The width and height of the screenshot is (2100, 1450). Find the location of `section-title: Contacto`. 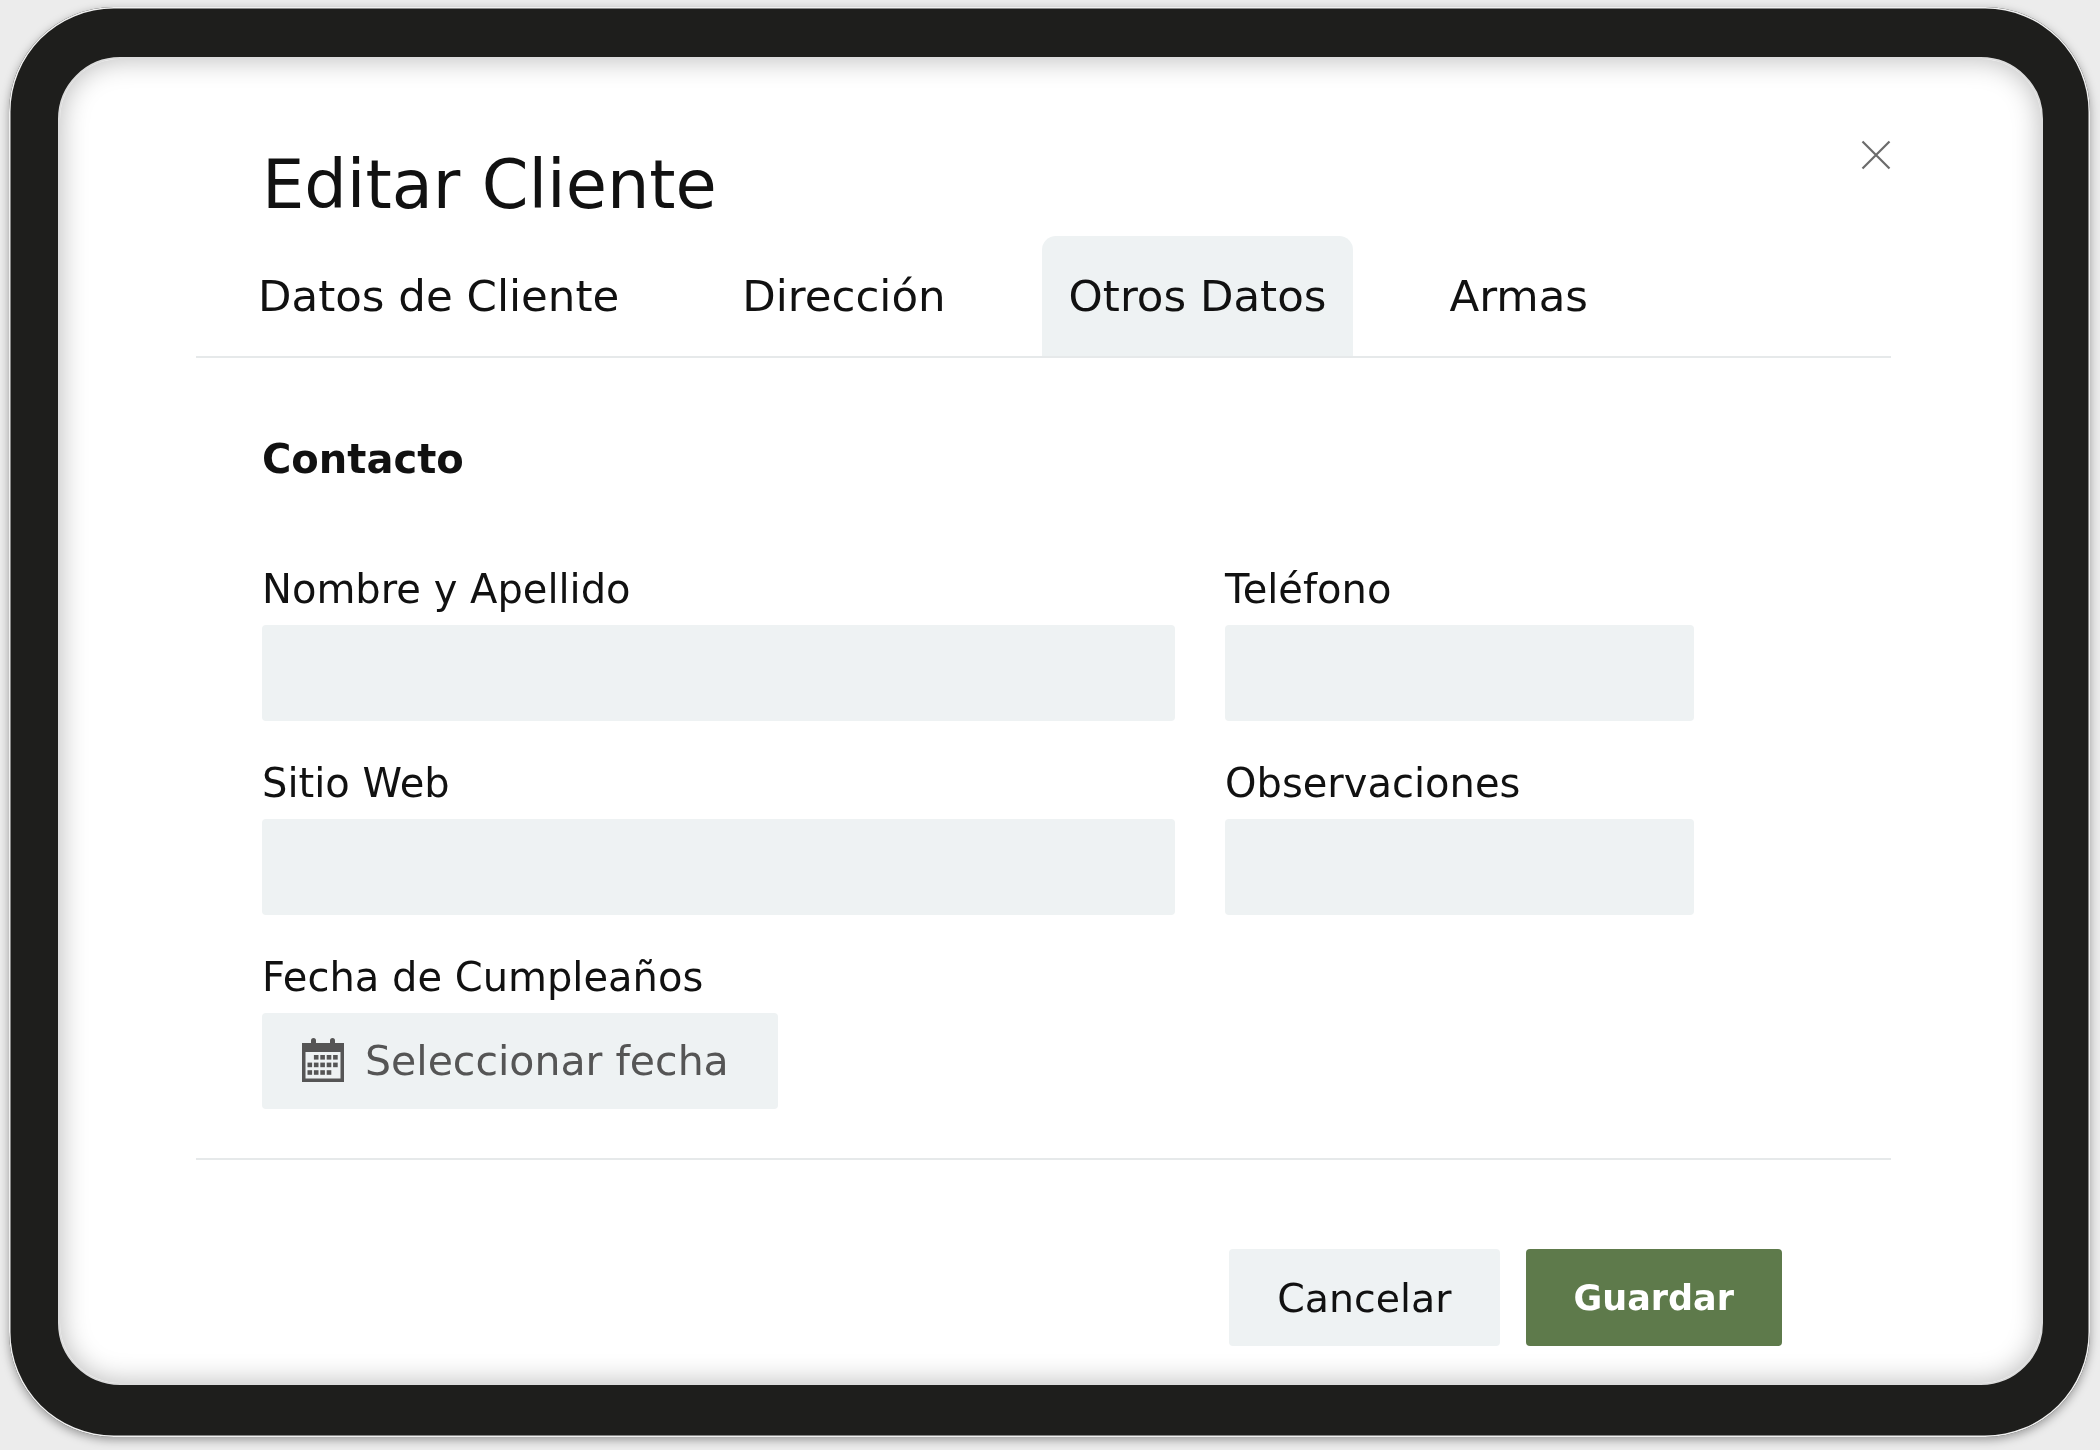

section-title: Contacto is located at coordinates (363, 459).